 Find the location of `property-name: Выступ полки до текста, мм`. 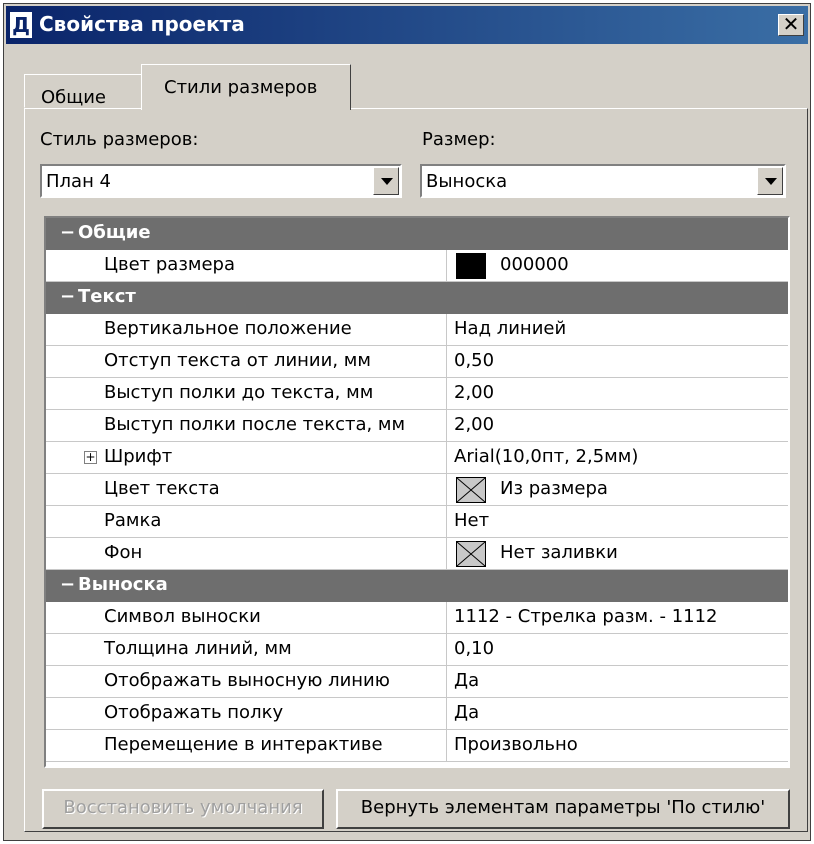

property-name: Выступ полки до текста, мм is located at coordinates (239, 392).